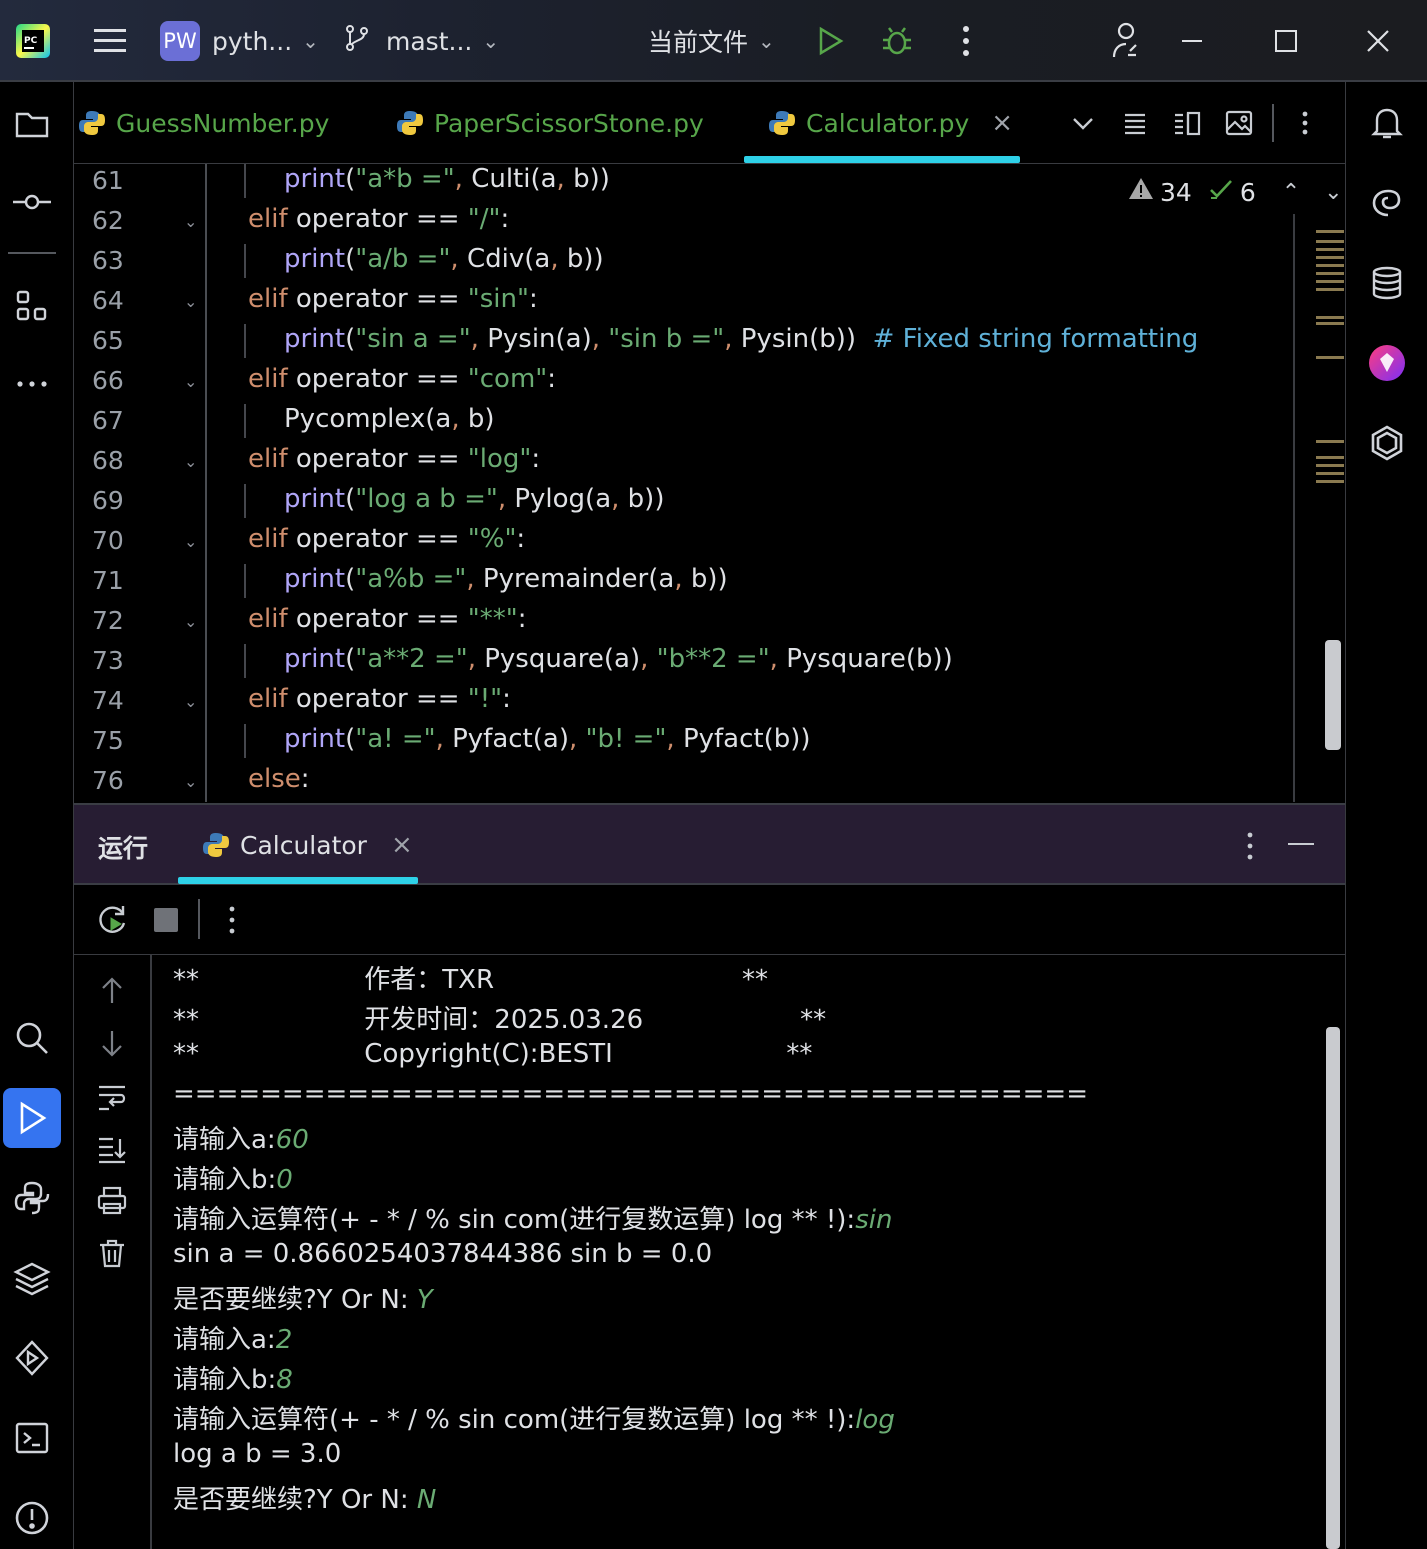  Describe the element at coordinates (1192, 41) in the screenshot. I see `minimize-icon` at that location.